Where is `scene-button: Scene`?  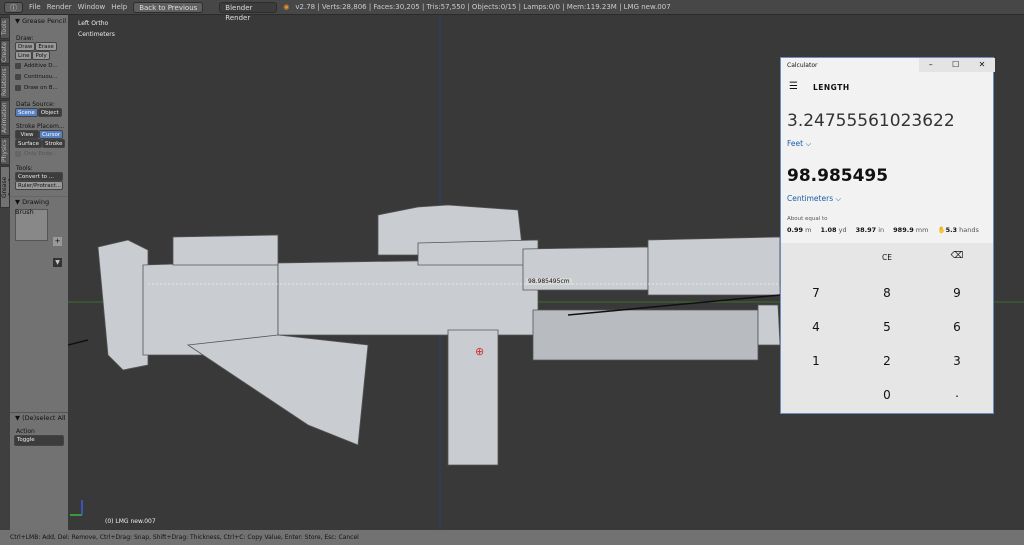 scene-button: Scene is located at coordinates (26, 112).